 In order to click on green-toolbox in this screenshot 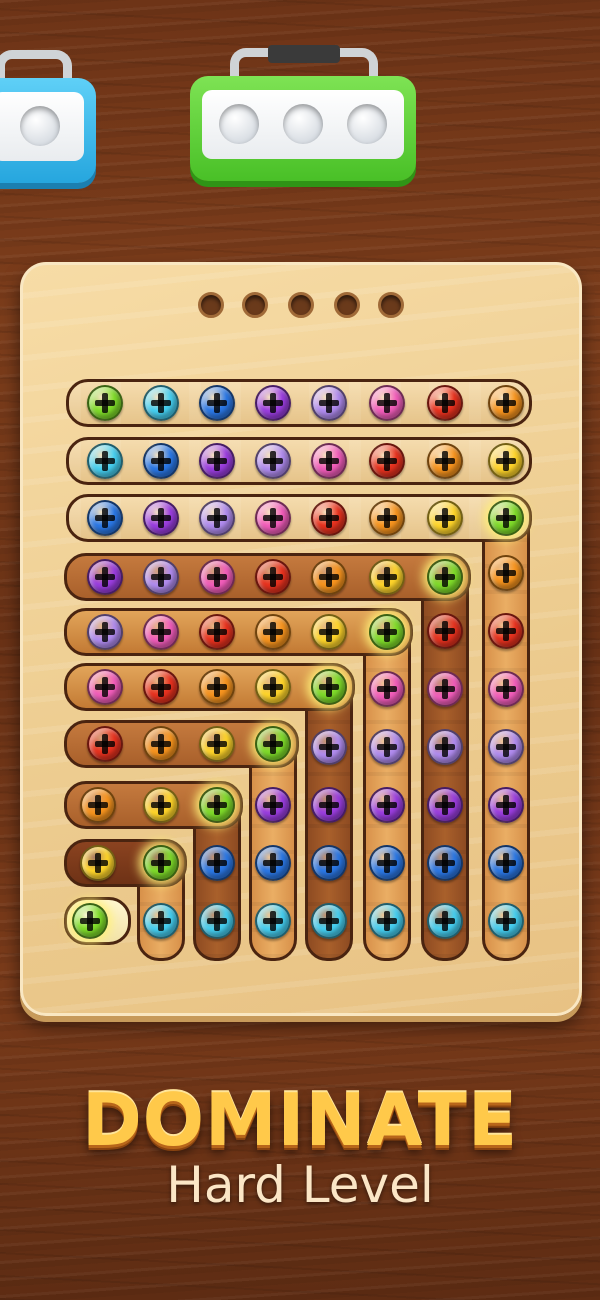, I will do `click(305, 116)`.